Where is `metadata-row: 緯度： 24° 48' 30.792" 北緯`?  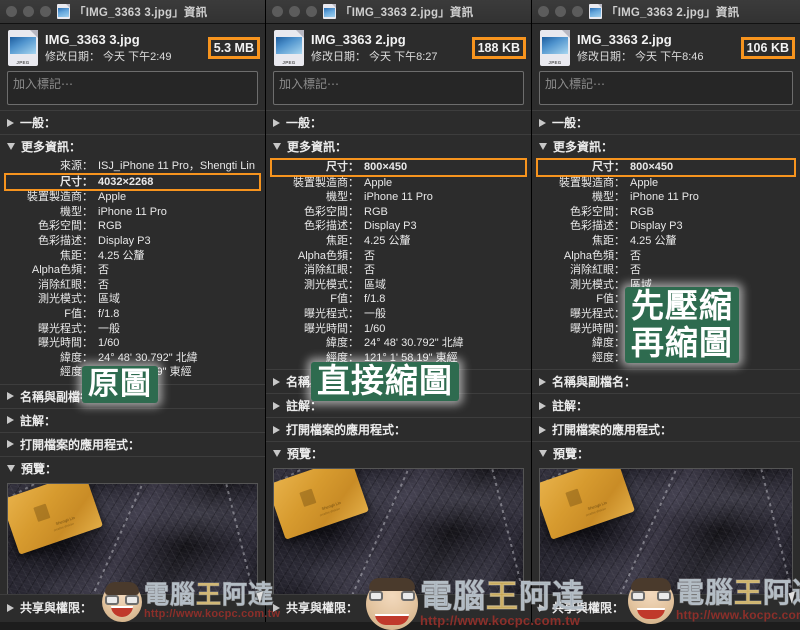 metadata-row: 緯度： 24° 48' 30.792" 北緯 is located at coordinates (398, 343).